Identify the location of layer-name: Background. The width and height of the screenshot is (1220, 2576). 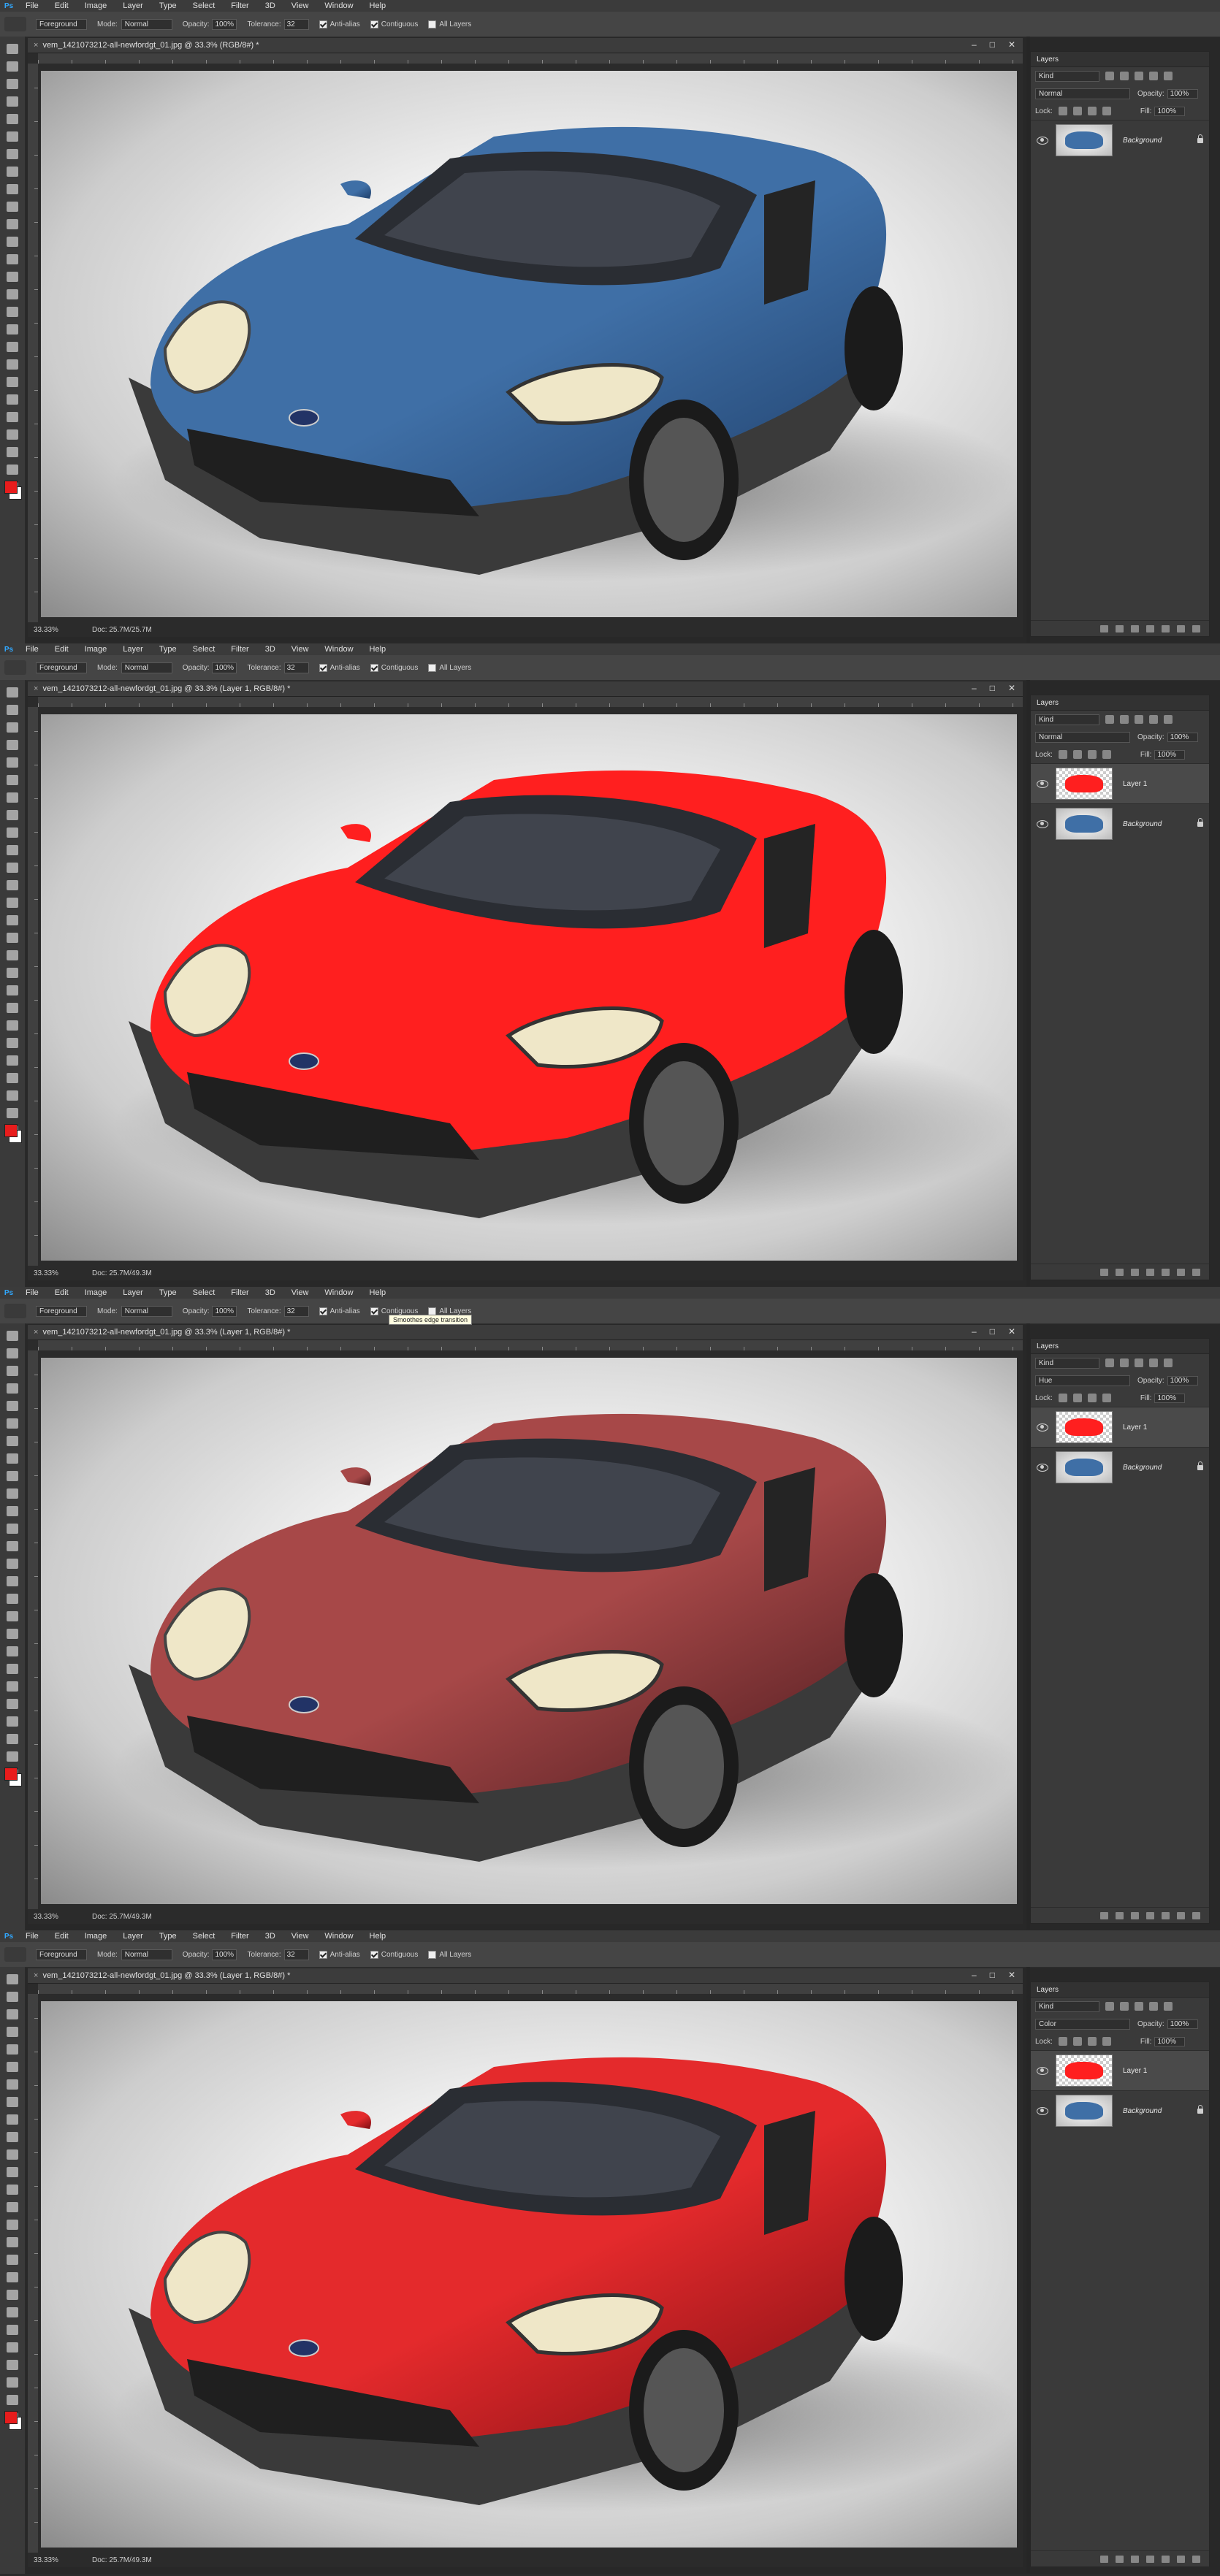
(1142, 2111).